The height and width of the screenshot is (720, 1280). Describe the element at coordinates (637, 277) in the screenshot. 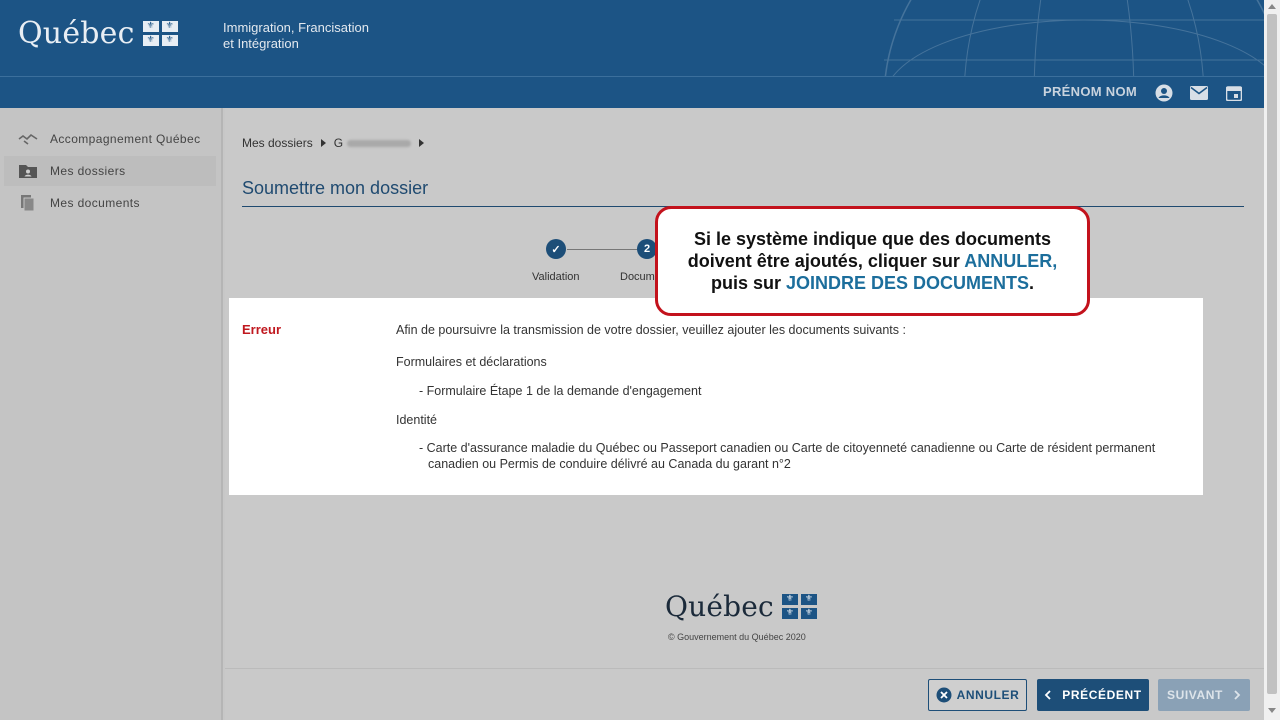

I see `step-label-documents: Docum` at that location.